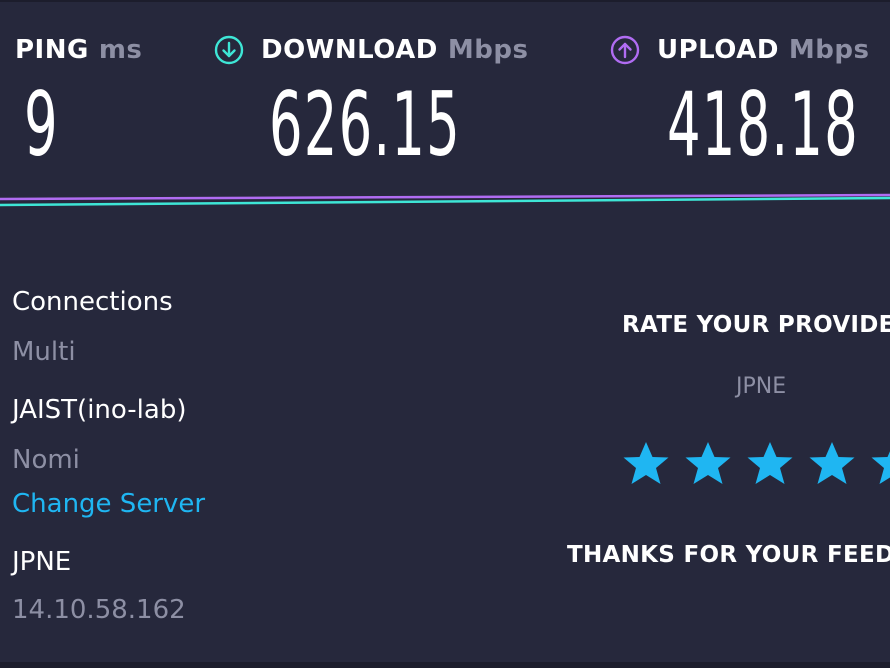  Describe the element at coordinates (42, 562) in the screenshot. I see `isp-name: JPNE` at that location.